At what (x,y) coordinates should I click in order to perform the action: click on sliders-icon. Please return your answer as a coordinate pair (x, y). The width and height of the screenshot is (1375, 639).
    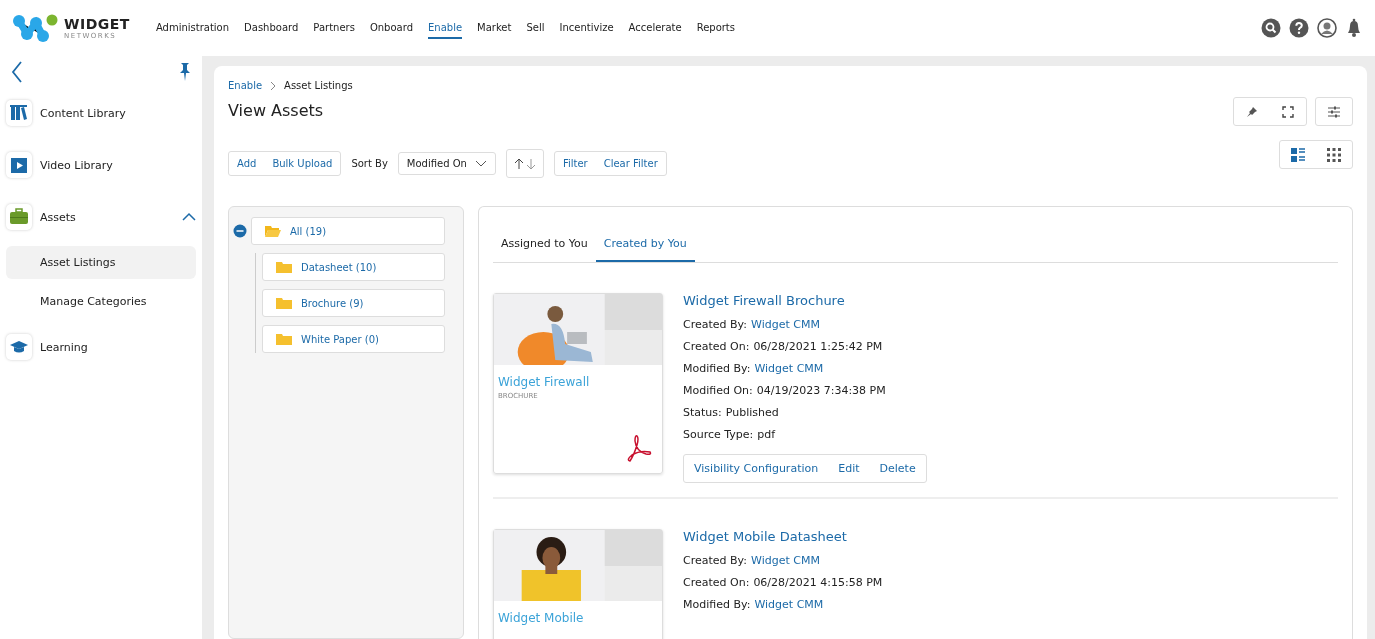
    Looking at the image, I should click on (1334, 111).